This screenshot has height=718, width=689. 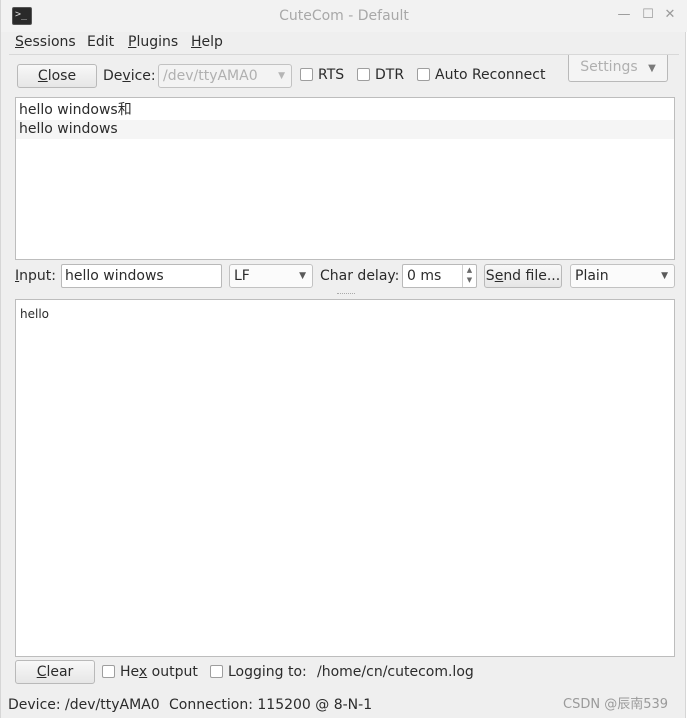 What do you see at coordinates (159, 672) in the screenshot?
I see `hex-output-label: Hex output` at bounding box center [159, 672].